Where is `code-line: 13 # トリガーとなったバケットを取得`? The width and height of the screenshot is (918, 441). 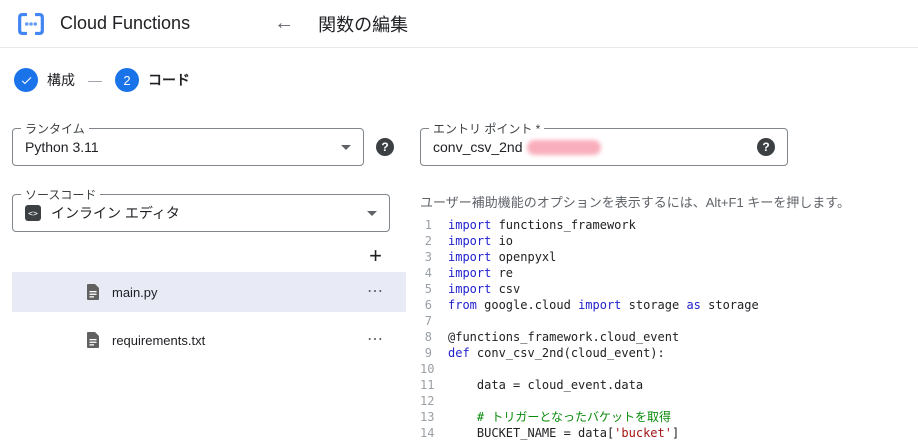
code-line: 13 # トリガーとなったバケットを取得 is located at coordinates (669, 417).